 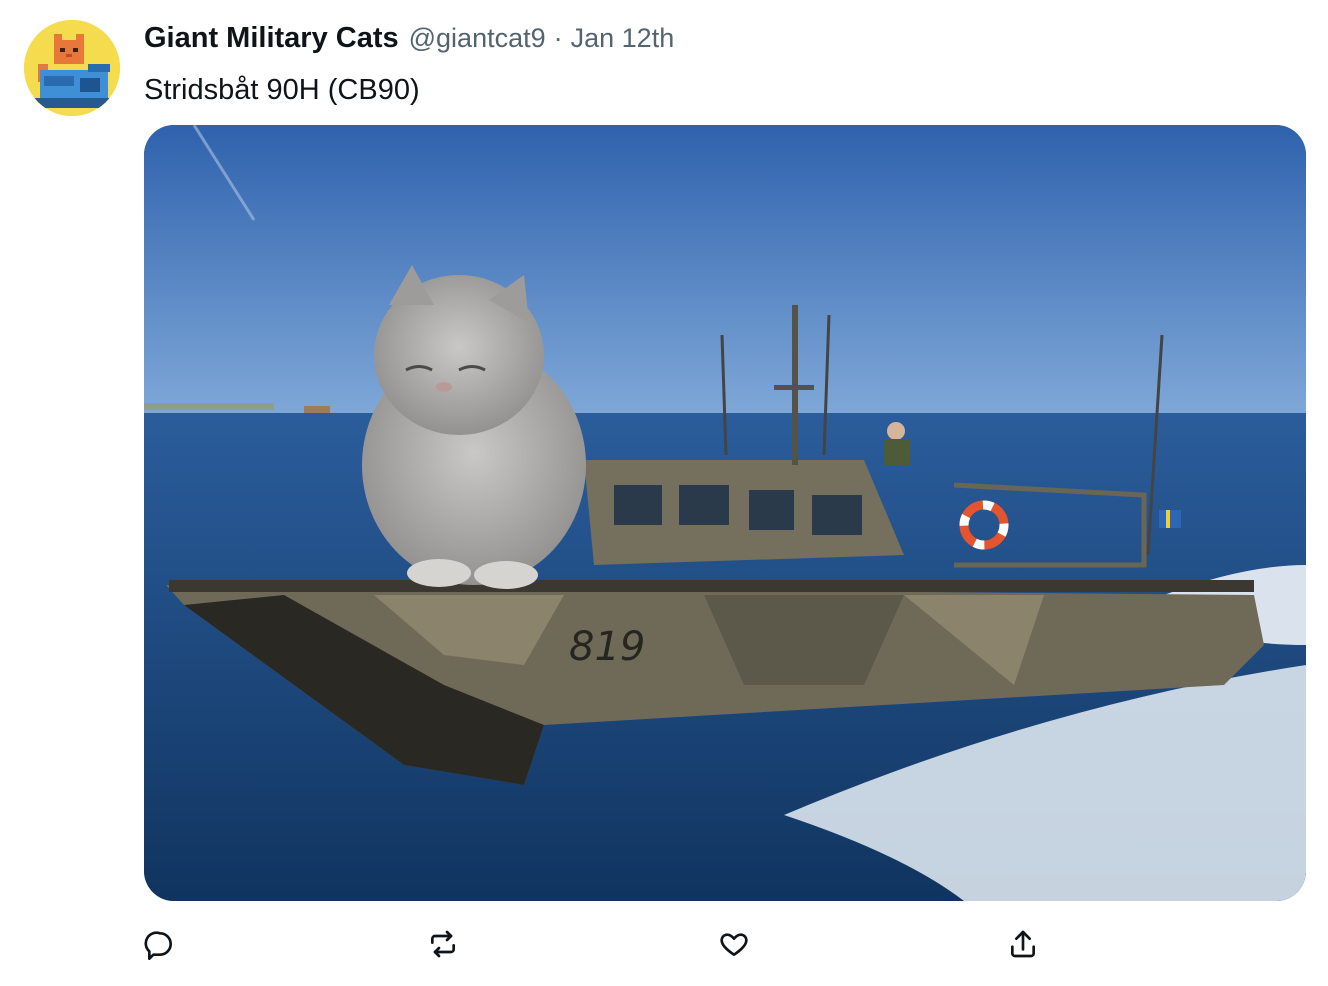 I want to click on author-handle: @giantcat9, so click(x=477, y=38).